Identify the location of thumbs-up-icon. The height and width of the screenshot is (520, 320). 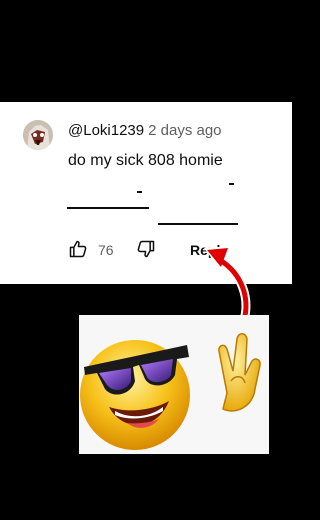
(78, 249).